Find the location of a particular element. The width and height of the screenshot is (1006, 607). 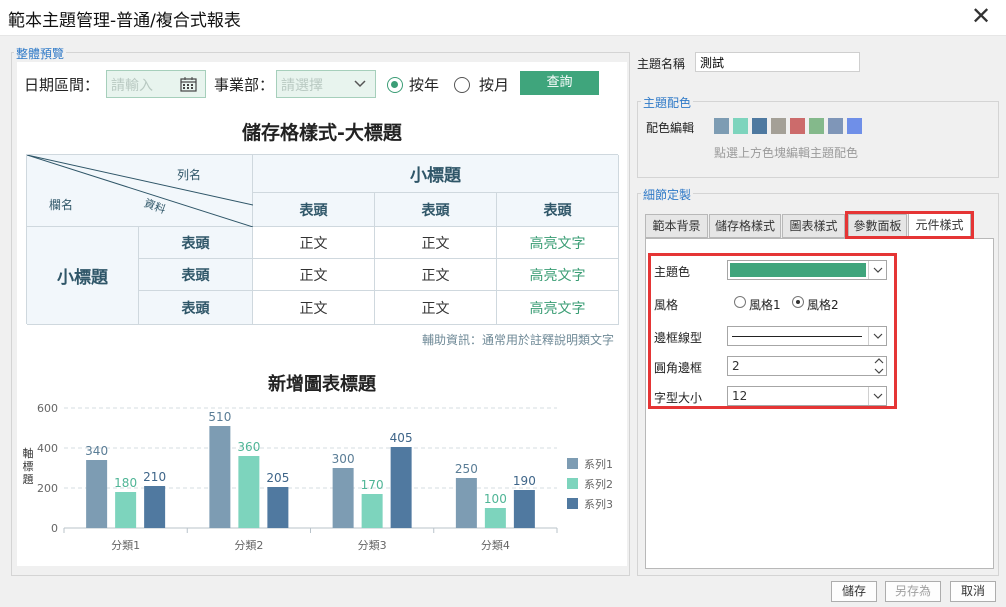

x-tick-label: 分類2 is located at coordinates (248, 545).